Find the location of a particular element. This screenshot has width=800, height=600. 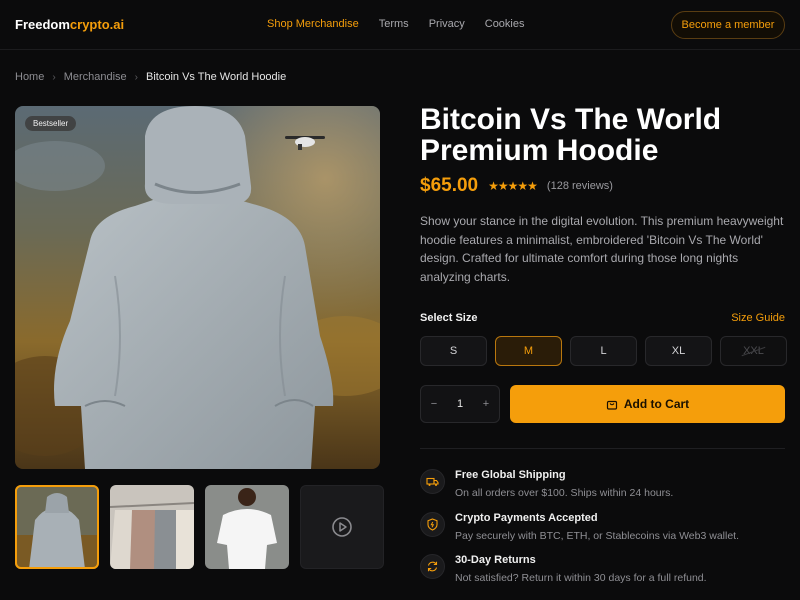

thumbnail-hoodie is located at coordinates (57, 527).